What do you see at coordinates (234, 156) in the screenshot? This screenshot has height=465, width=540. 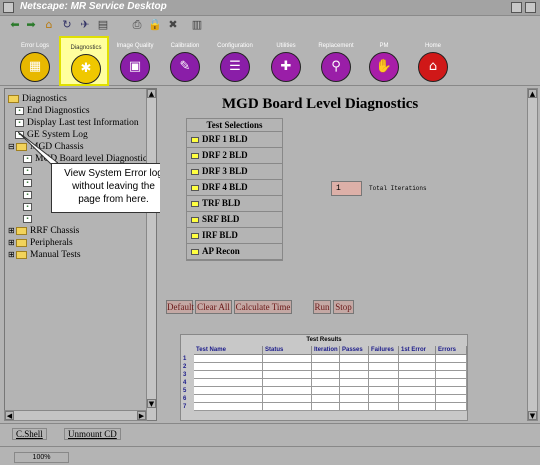 I see `test-selection-item: DRF 2 BLD` at bounding box center [234, 156].